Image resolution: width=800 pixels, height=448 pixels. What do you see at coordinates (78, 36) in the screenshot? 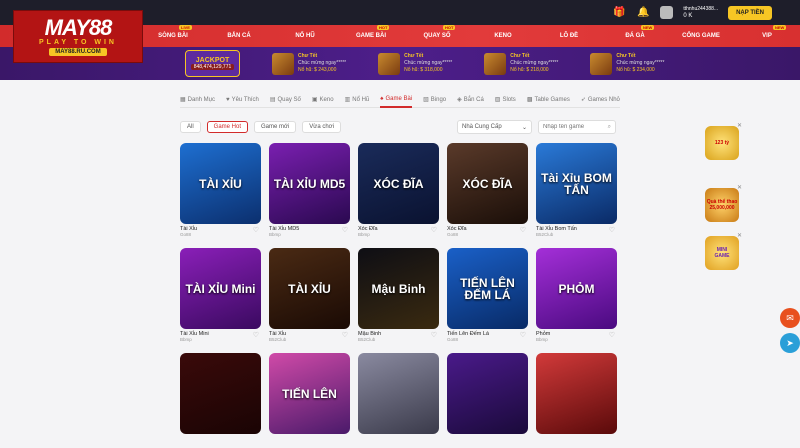
I see `brand-logo: MAY88 PLAY TO WIN MAY88.RU.COM` at bounding box center [78, 36].